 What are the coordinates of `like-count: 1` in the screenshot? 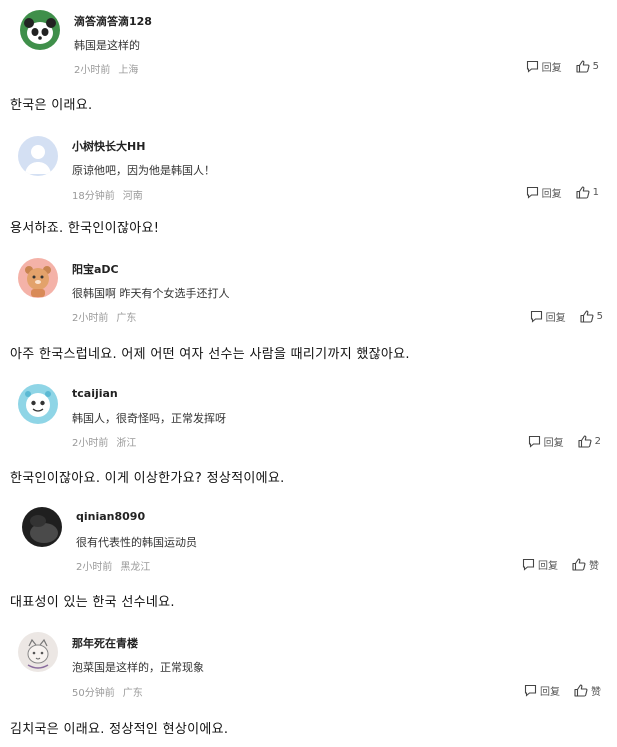 It's located at (595, 192).